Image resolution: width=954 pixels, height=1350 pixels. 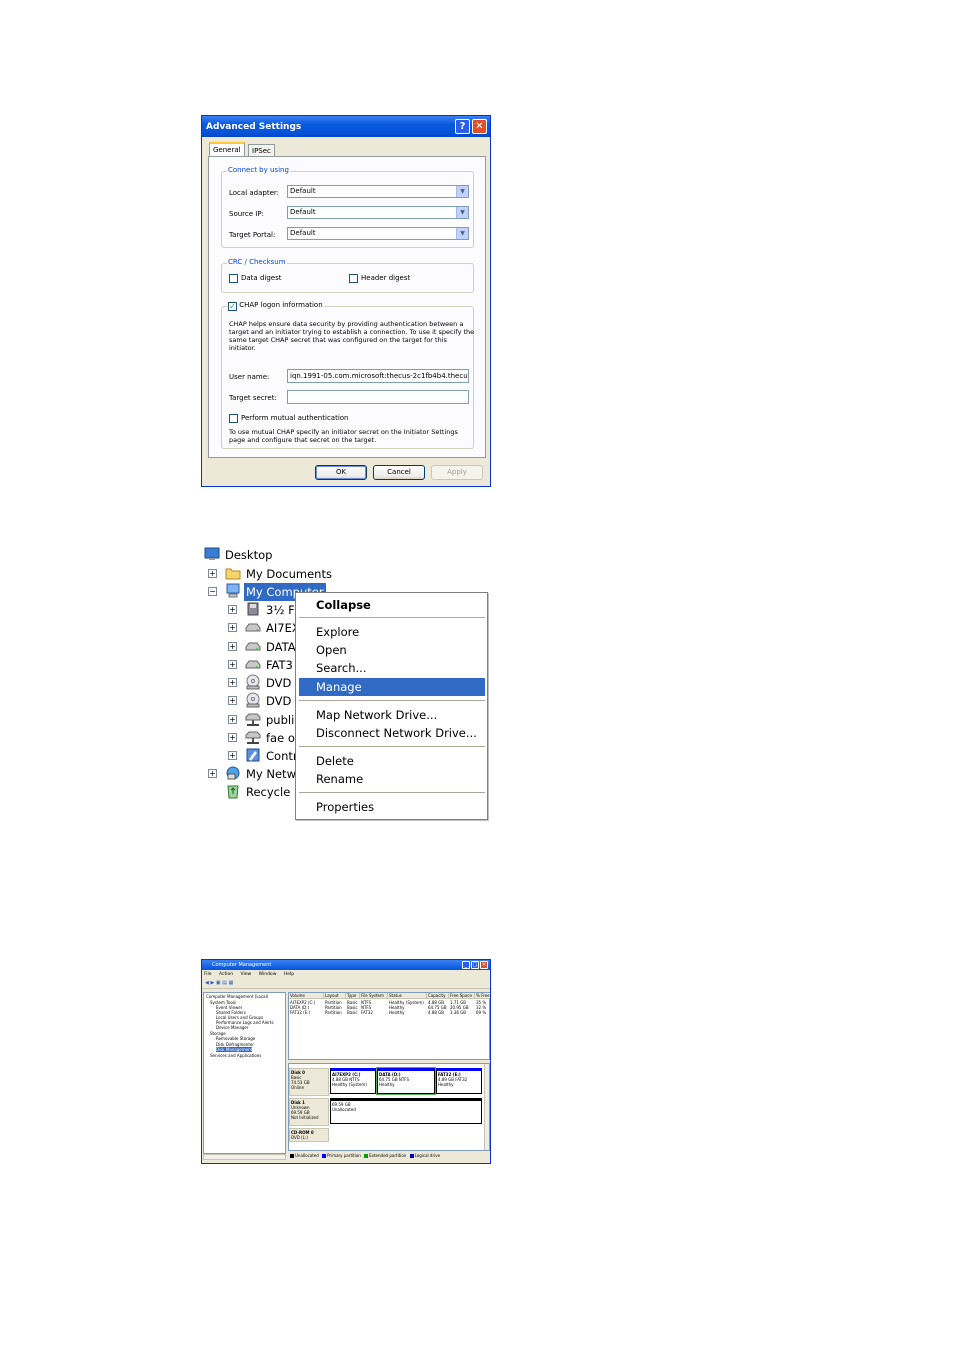 What do you see at coordinates (231, 983) in the screenshot?
I see `help-icon: ▦` at bounding box center [231, 983].